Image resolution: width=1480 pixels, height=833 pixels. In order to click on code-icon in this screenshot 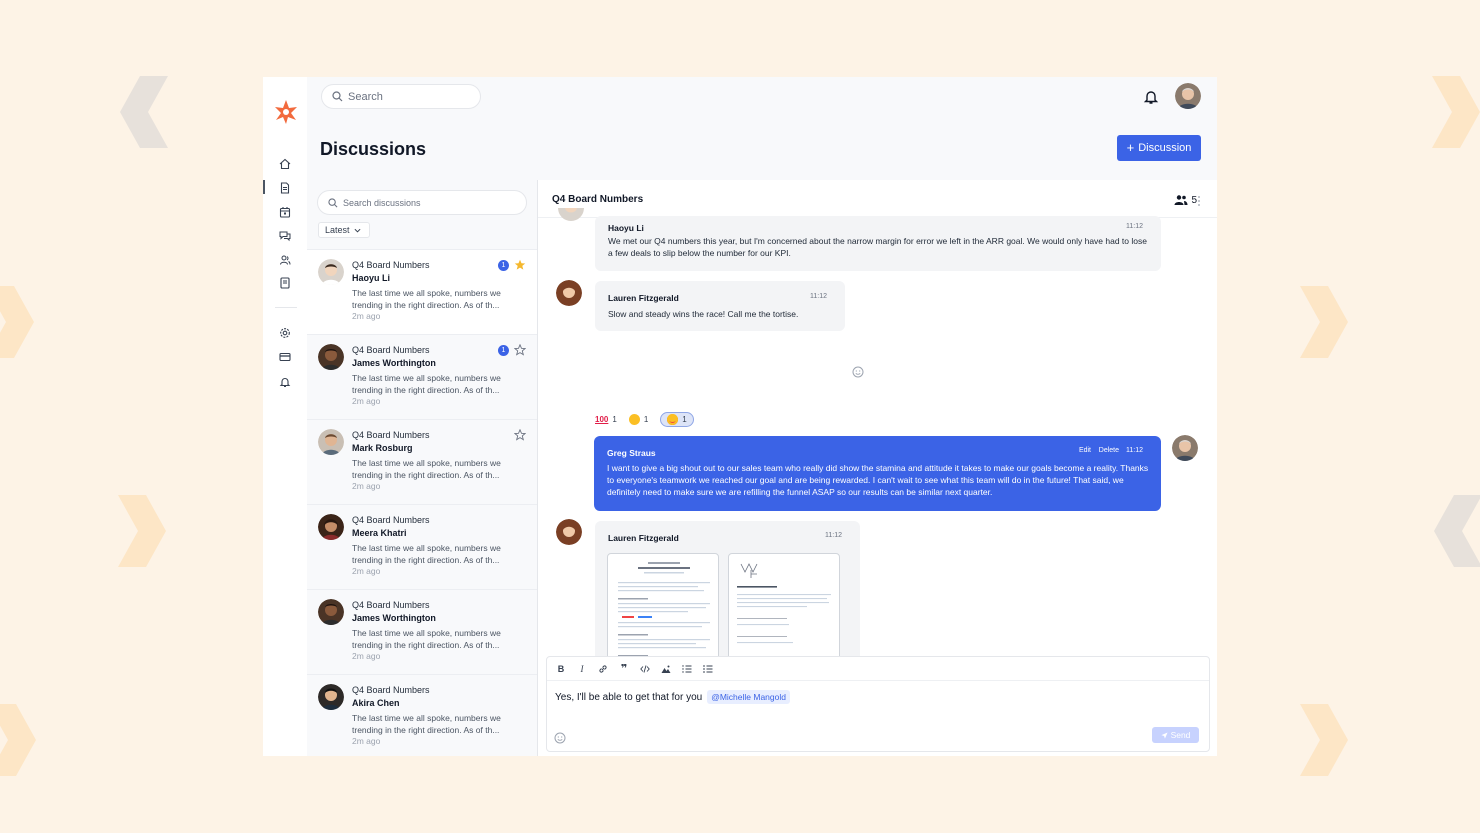, I will do `click(645, 669)`.